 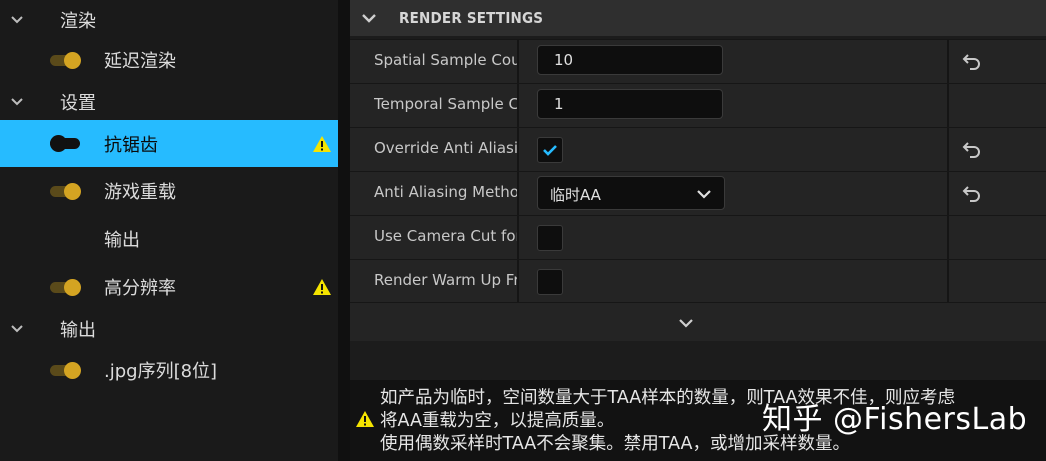 I want to click on anti-aliasing-method-dropdown: 临时AA, so click(x=631, y=193).